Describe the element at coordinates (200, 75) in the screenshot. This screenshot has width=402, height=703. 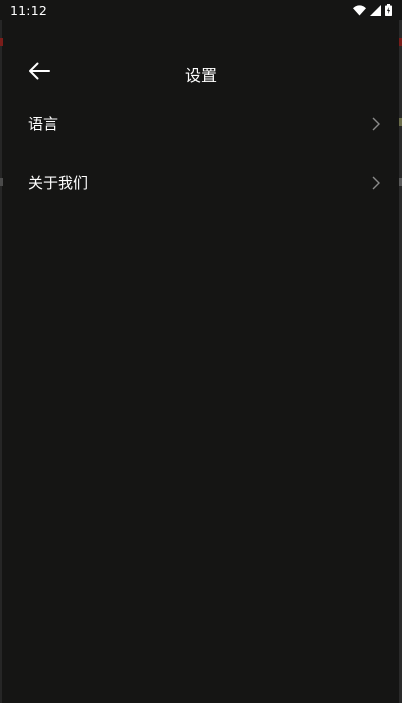
I see `page-title: 设置` at that location.